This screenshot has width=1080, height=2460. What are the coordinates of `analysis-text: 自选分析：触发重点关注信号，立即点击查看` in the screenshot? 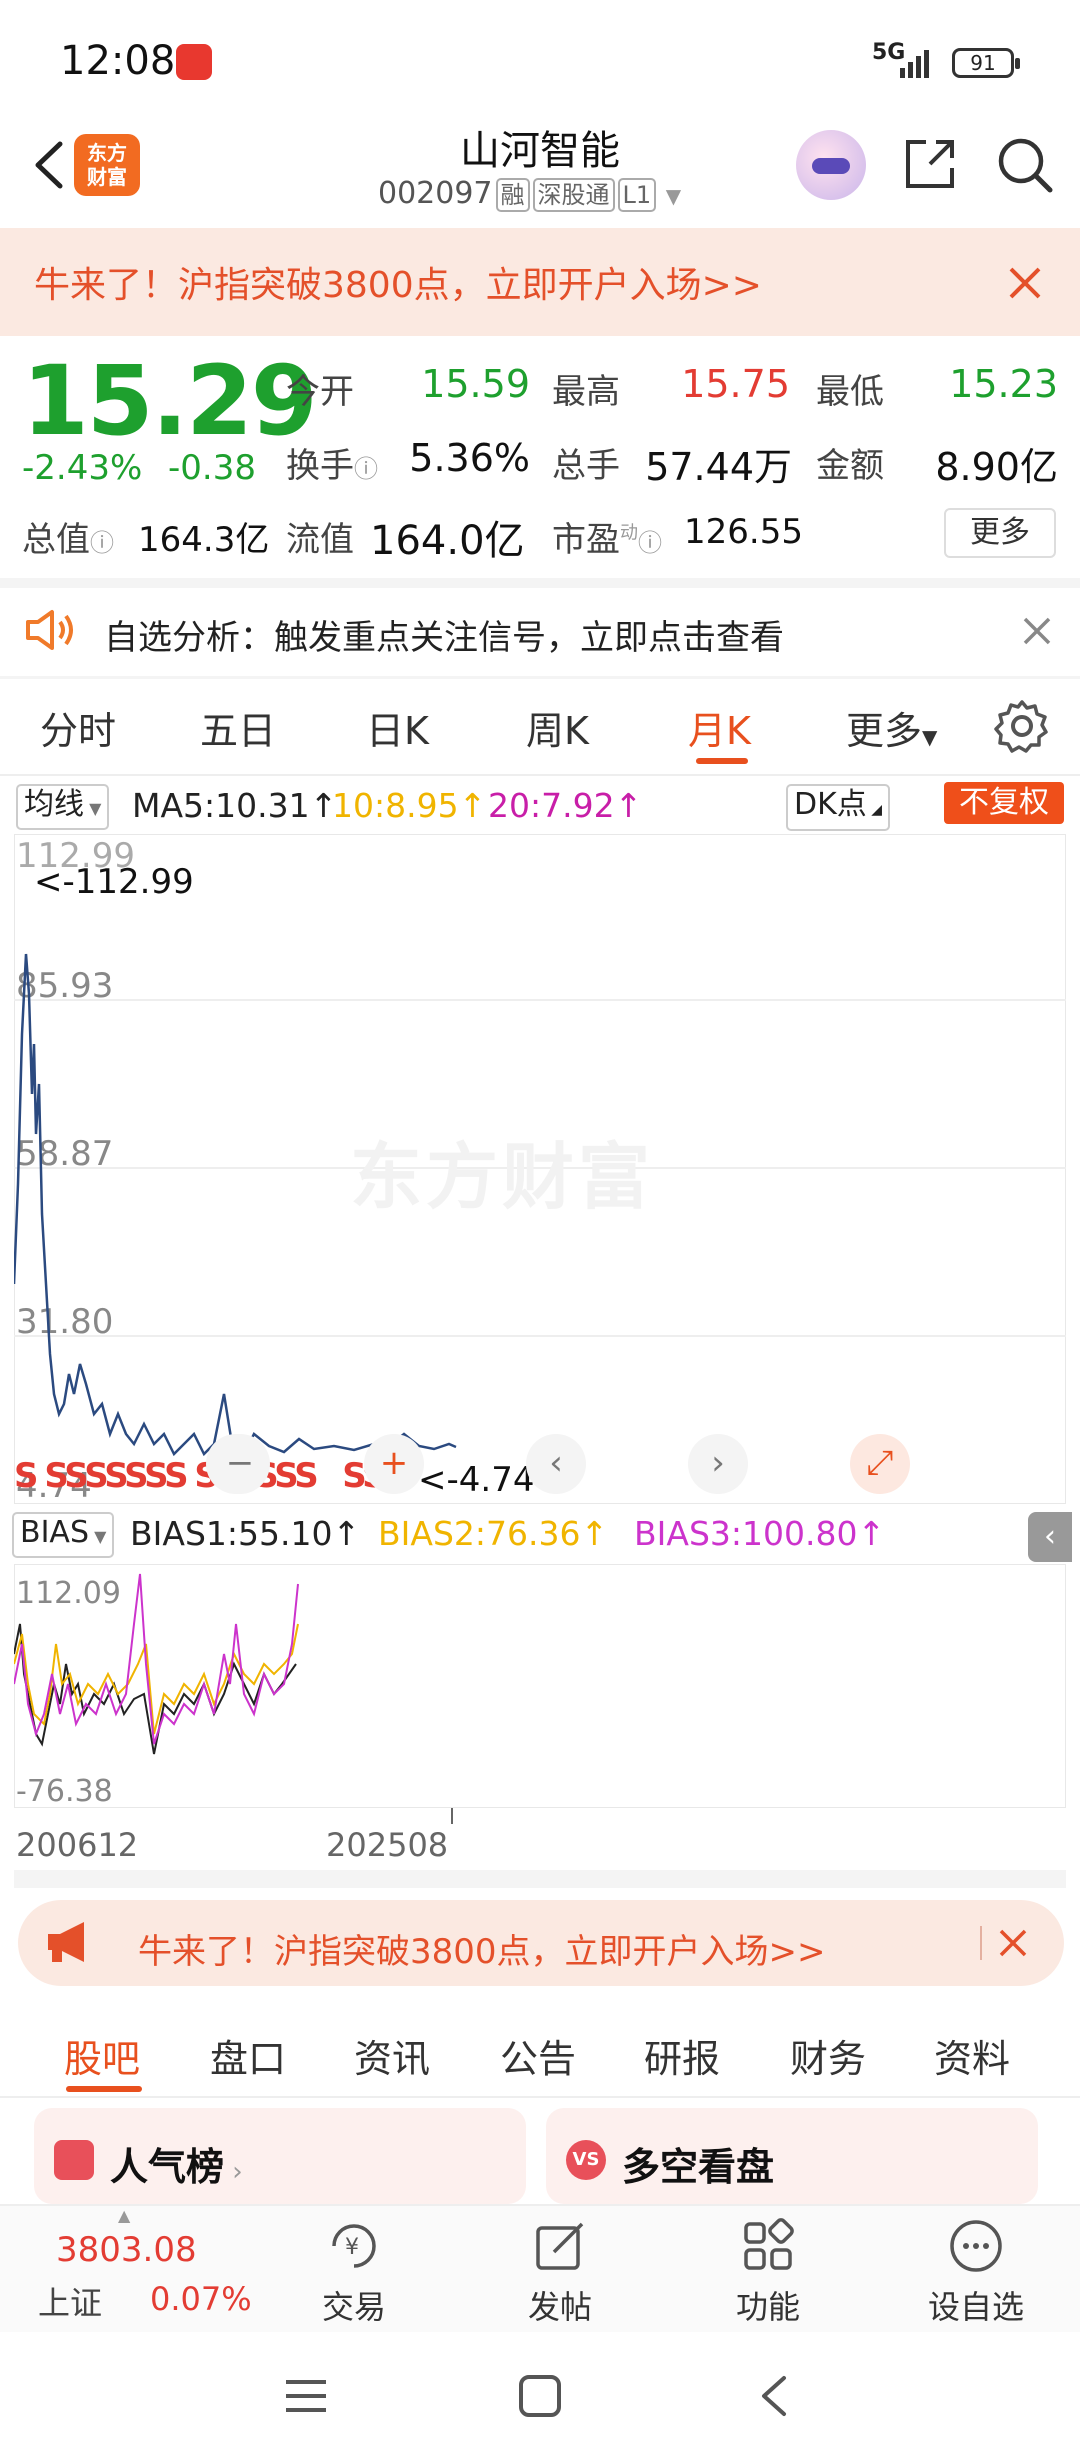 It's located at (444, 634).